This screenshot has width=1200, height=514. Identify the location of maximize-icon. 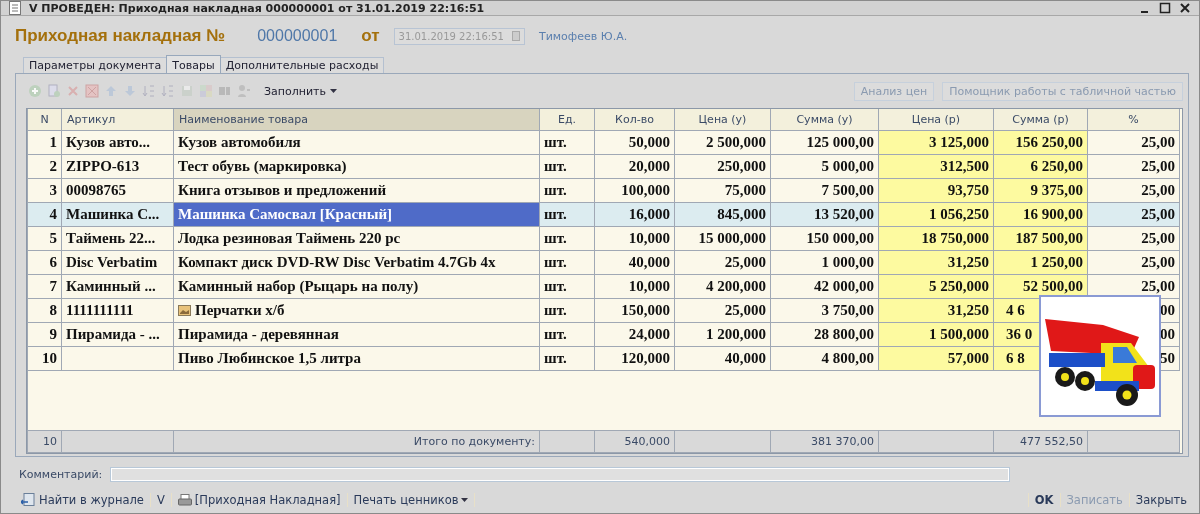
(1165, 8).